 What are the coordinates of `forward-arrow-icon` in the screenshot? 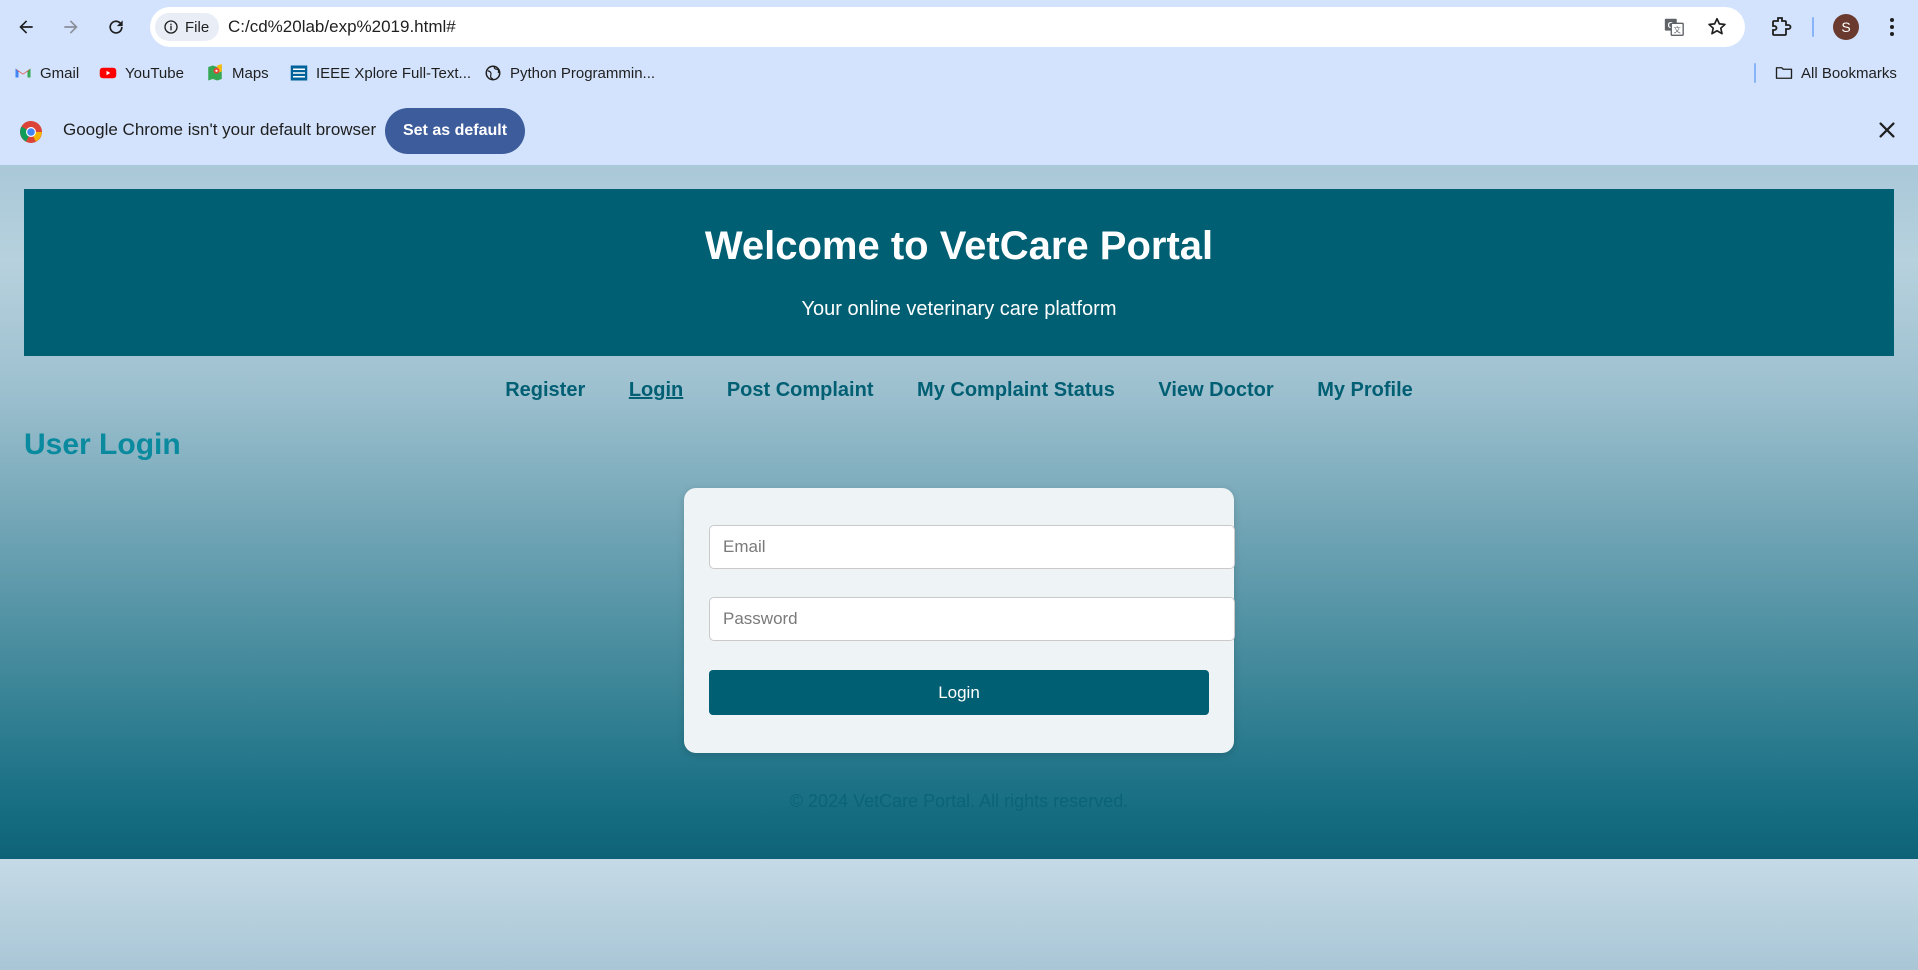 It's located at (71, 27).